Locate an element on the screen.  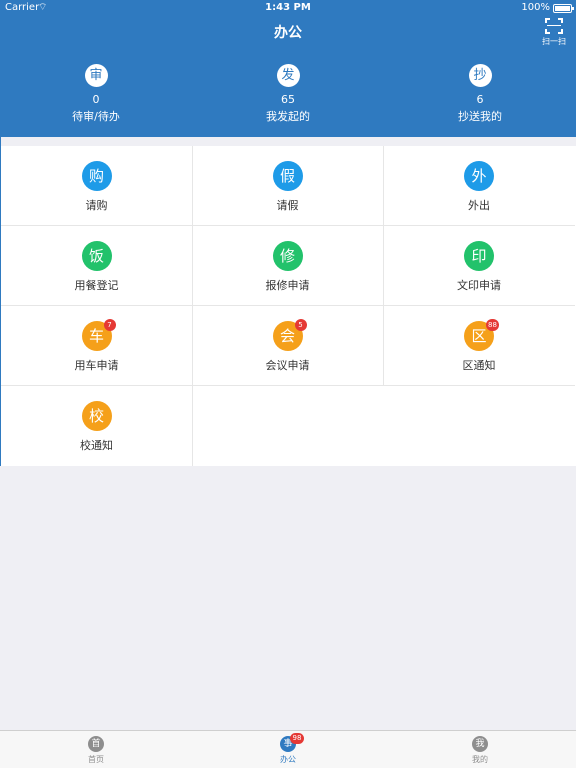
repair-icon: 修 is located at coordinates (287, 256).